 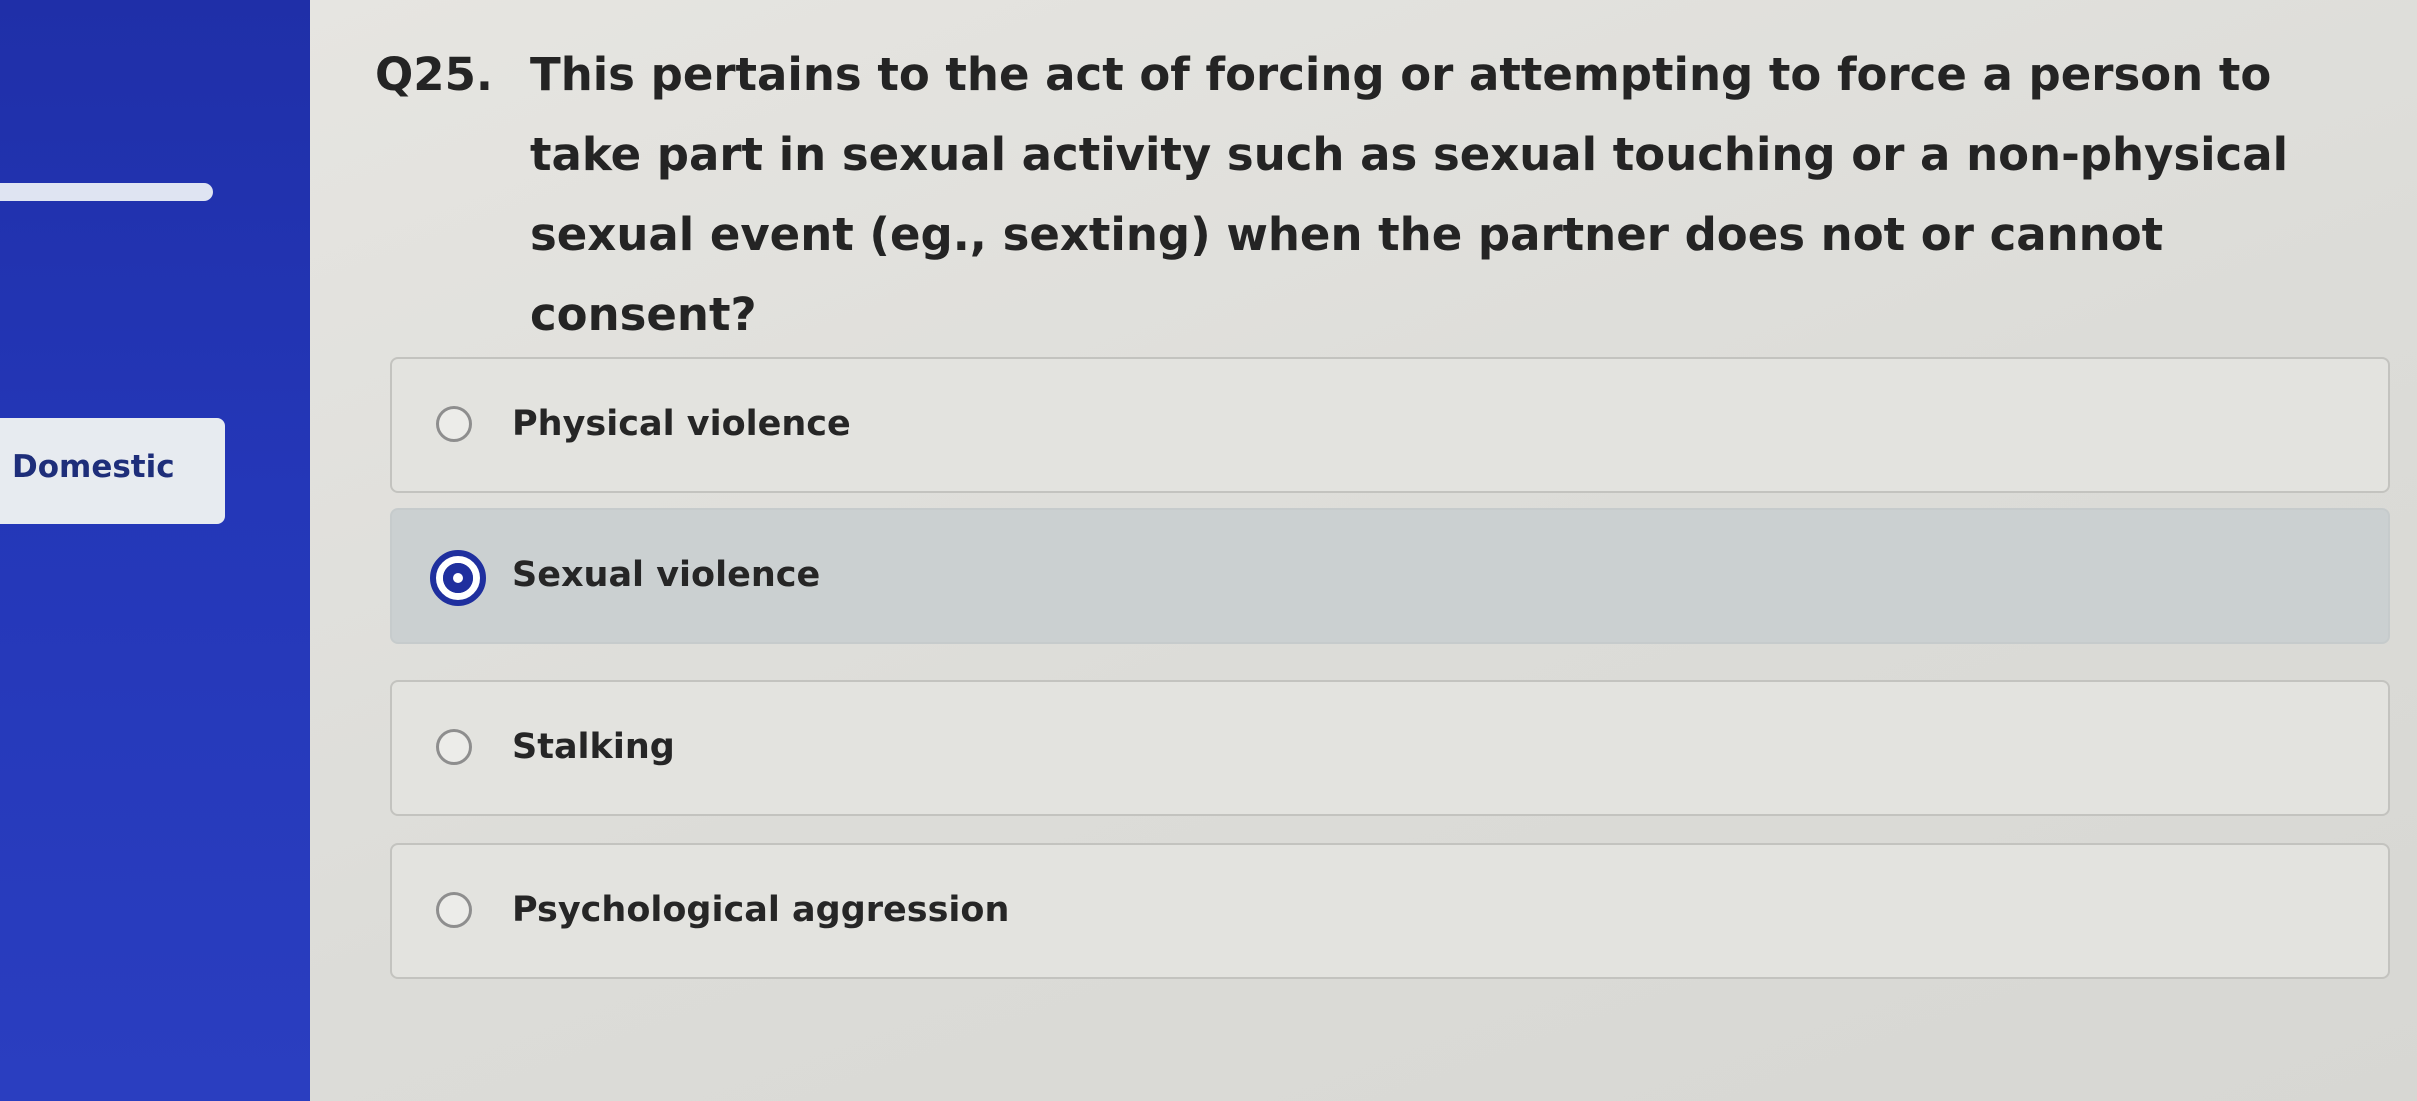 I want to click on answer-option-label: Physical violence, so click(x=681, y=424).